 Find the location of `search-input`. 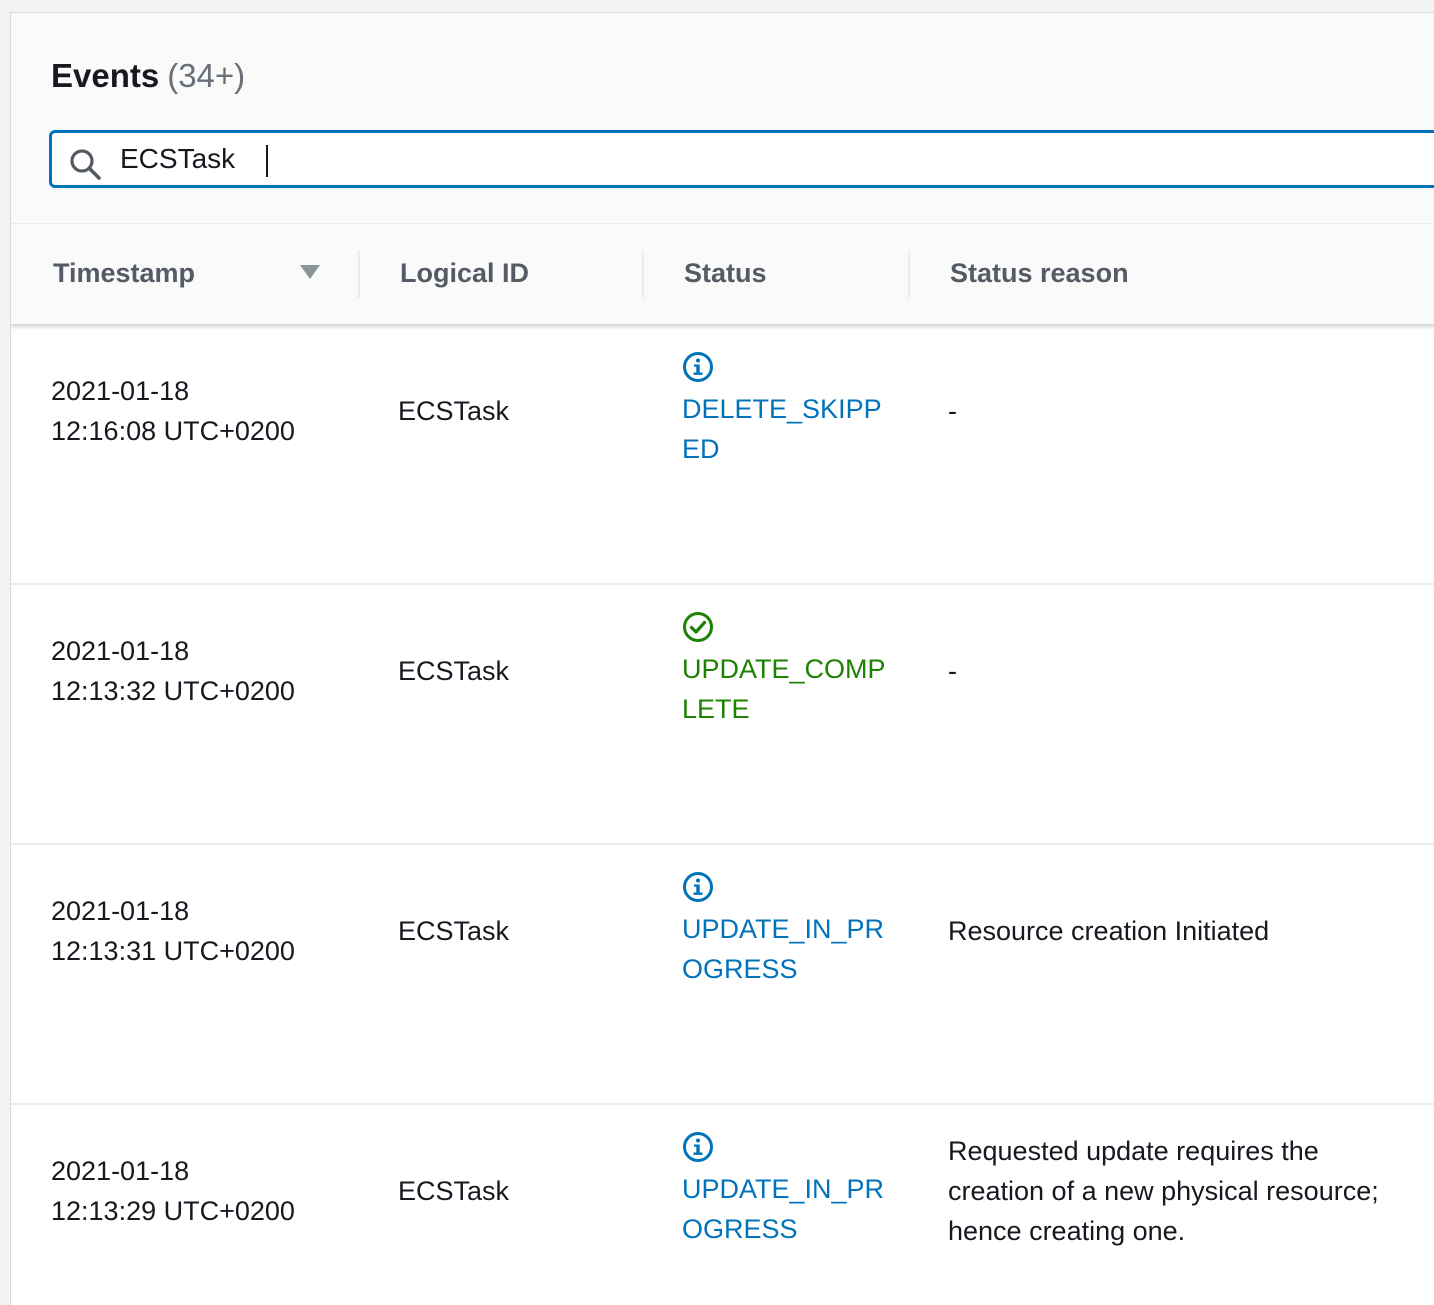

search-input is located at coordinates (720, 159).